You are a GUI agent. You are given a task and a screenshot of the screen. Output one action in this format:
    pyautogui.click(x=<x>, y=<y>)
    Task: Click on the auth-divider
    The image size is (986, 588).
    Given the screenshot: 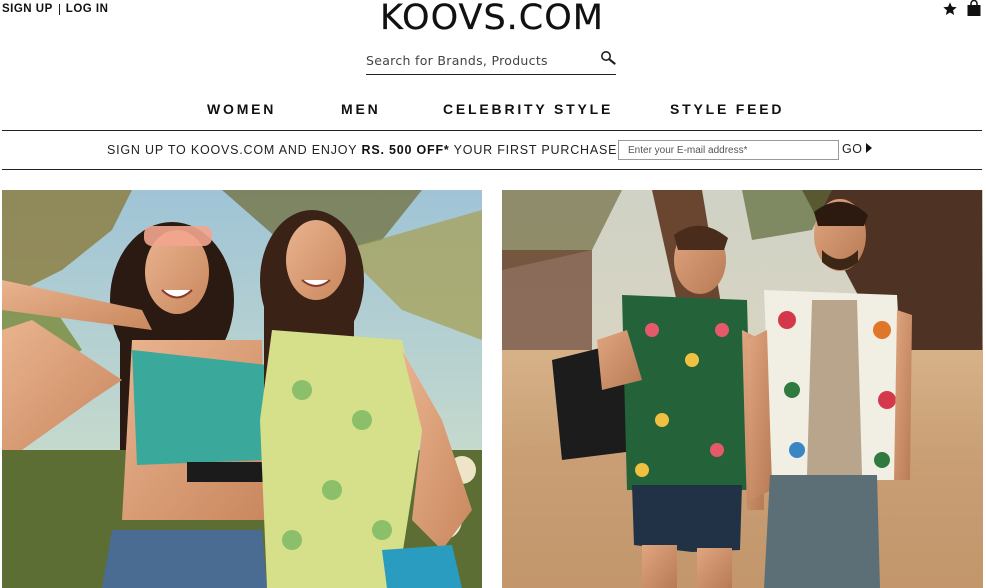 What is the action you would take?
    pyautogui.click(x=59, y=9)
    